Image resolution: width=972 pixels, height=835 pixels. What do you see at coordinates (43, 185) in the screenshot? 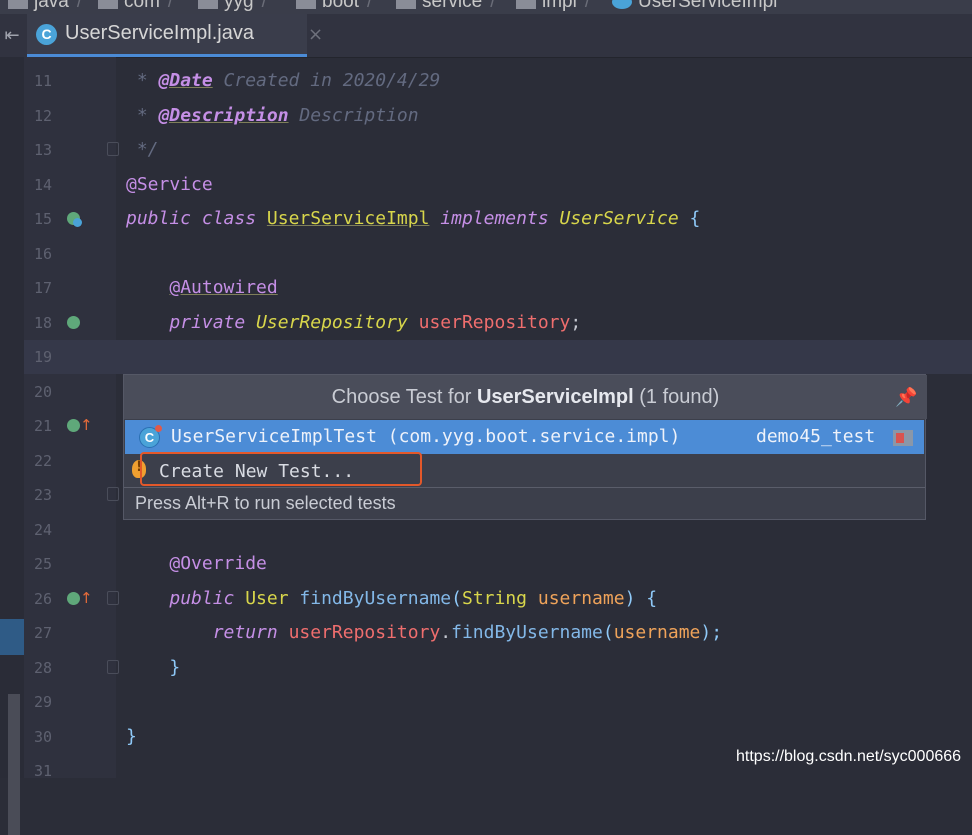
I see `line-number: 14` at bounding box center [43, 185].